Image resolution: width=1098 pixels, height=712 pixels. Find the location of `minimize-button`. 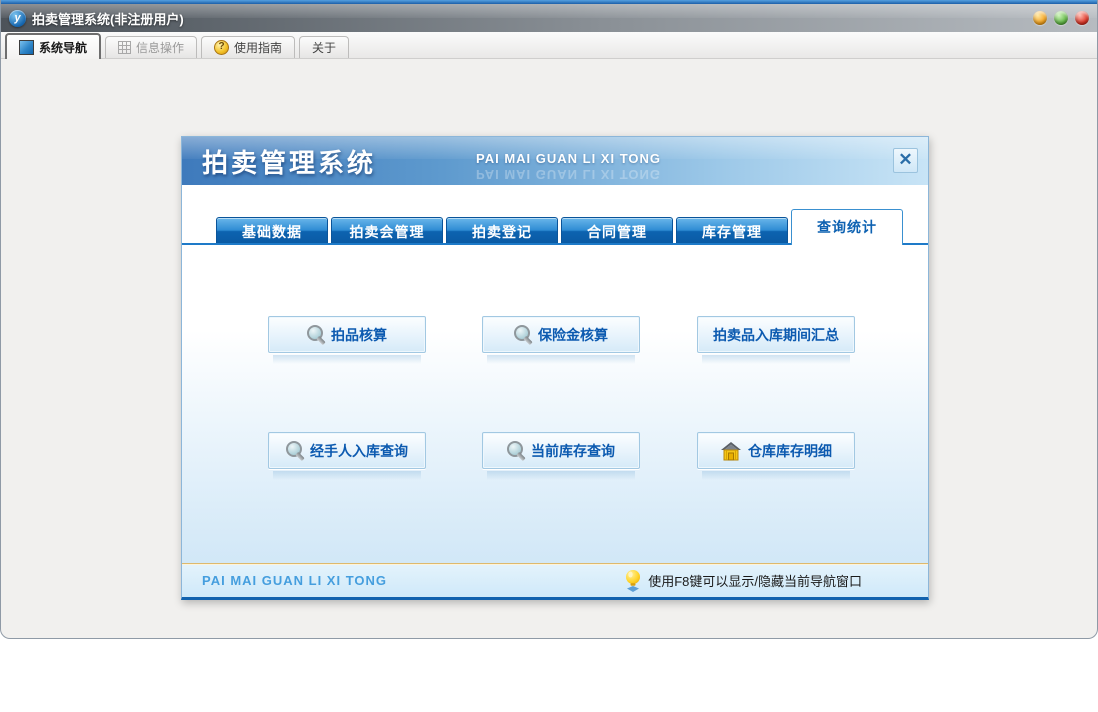

minimize-button is located at coordinates (1040, 18).